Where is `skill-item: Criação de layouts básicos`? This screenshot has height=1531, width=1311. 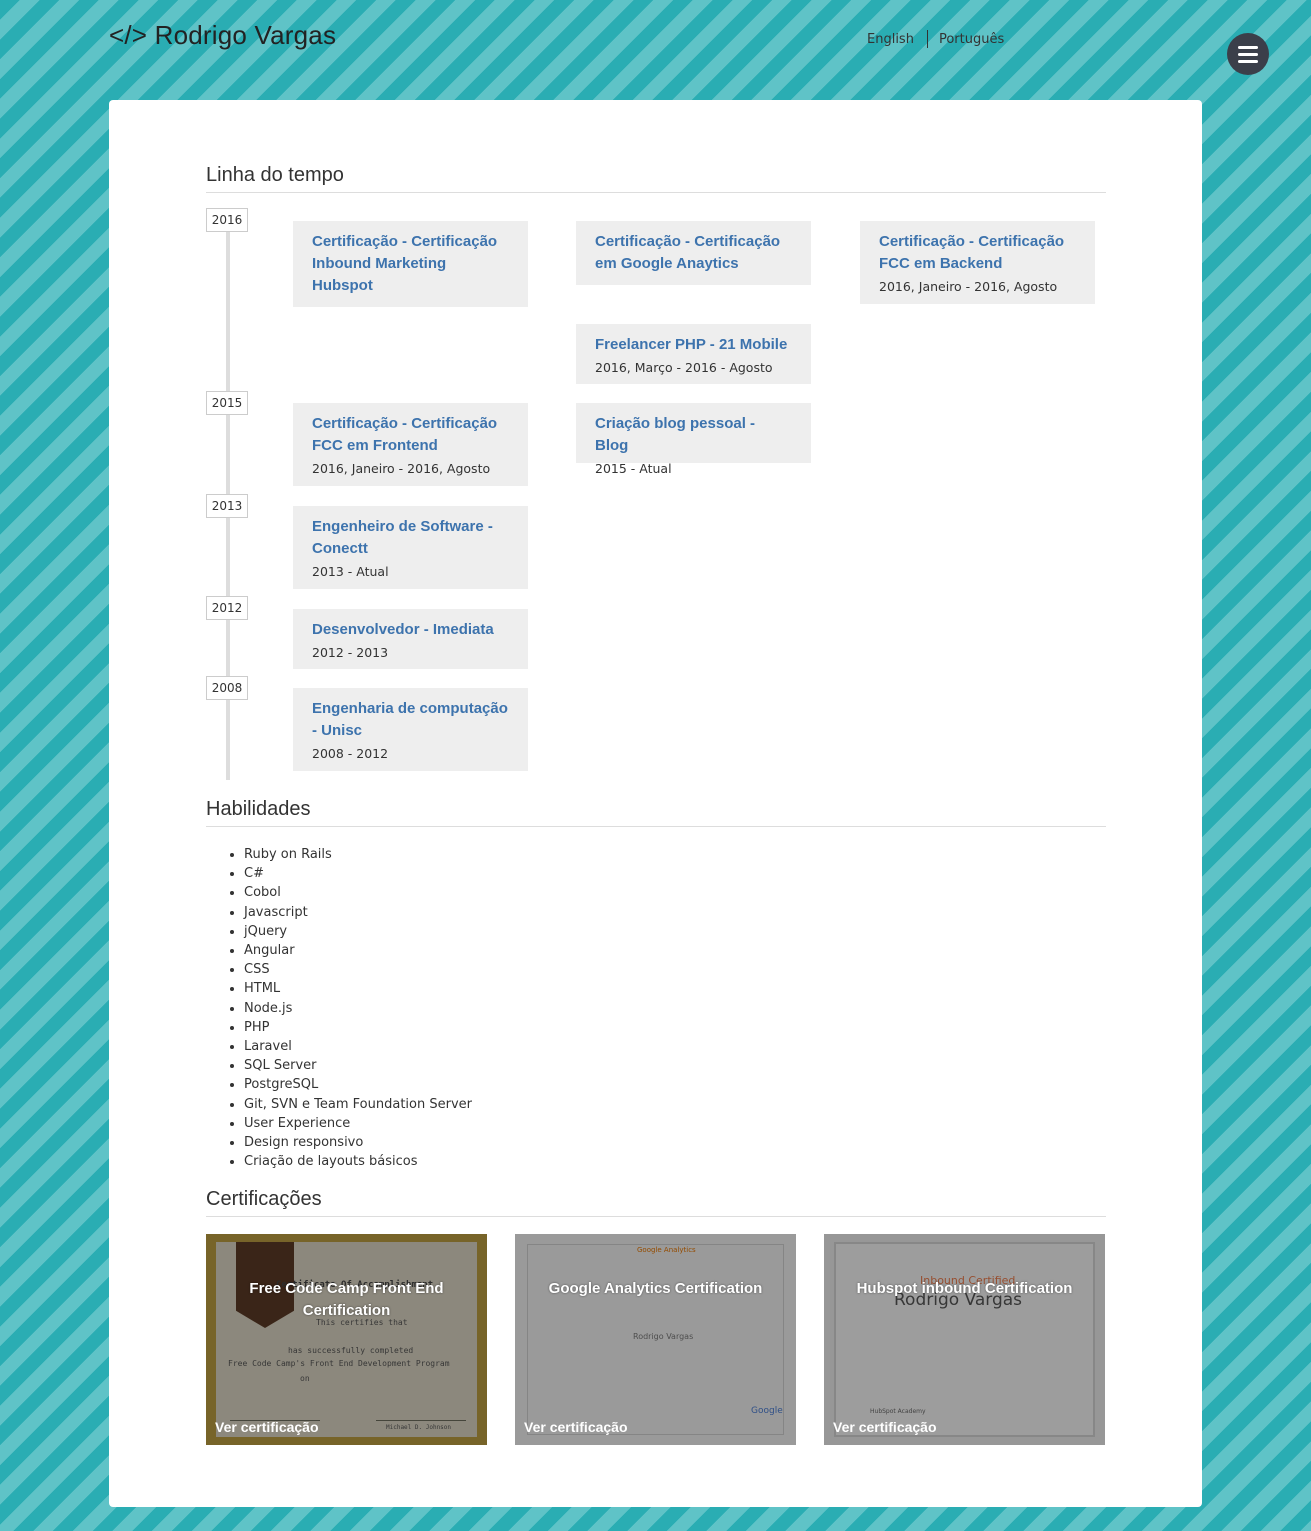
skill-item: Criação de layouts básicos is located at coordinates (358, 1161).